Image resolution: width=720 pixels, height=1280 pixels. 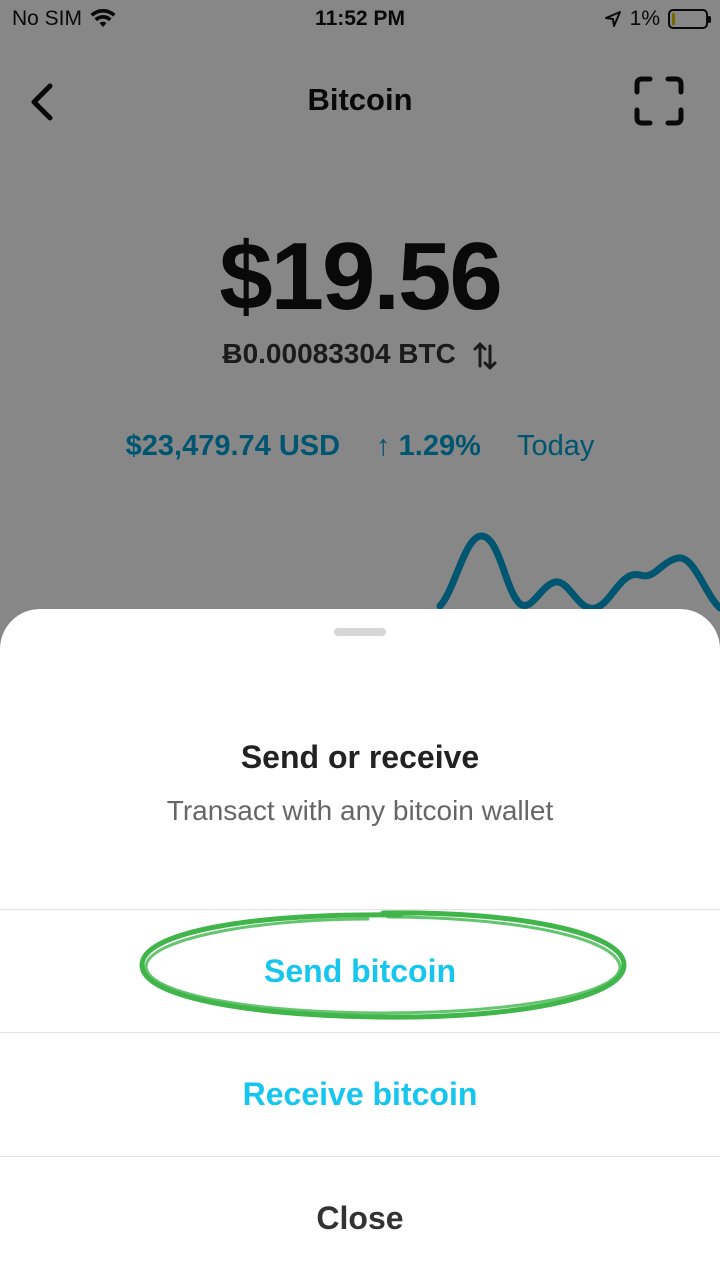 What do you see at coordinates (360, 632) in the screenshot?
I see `sheet-grabber` at bounding box center [360, 632].